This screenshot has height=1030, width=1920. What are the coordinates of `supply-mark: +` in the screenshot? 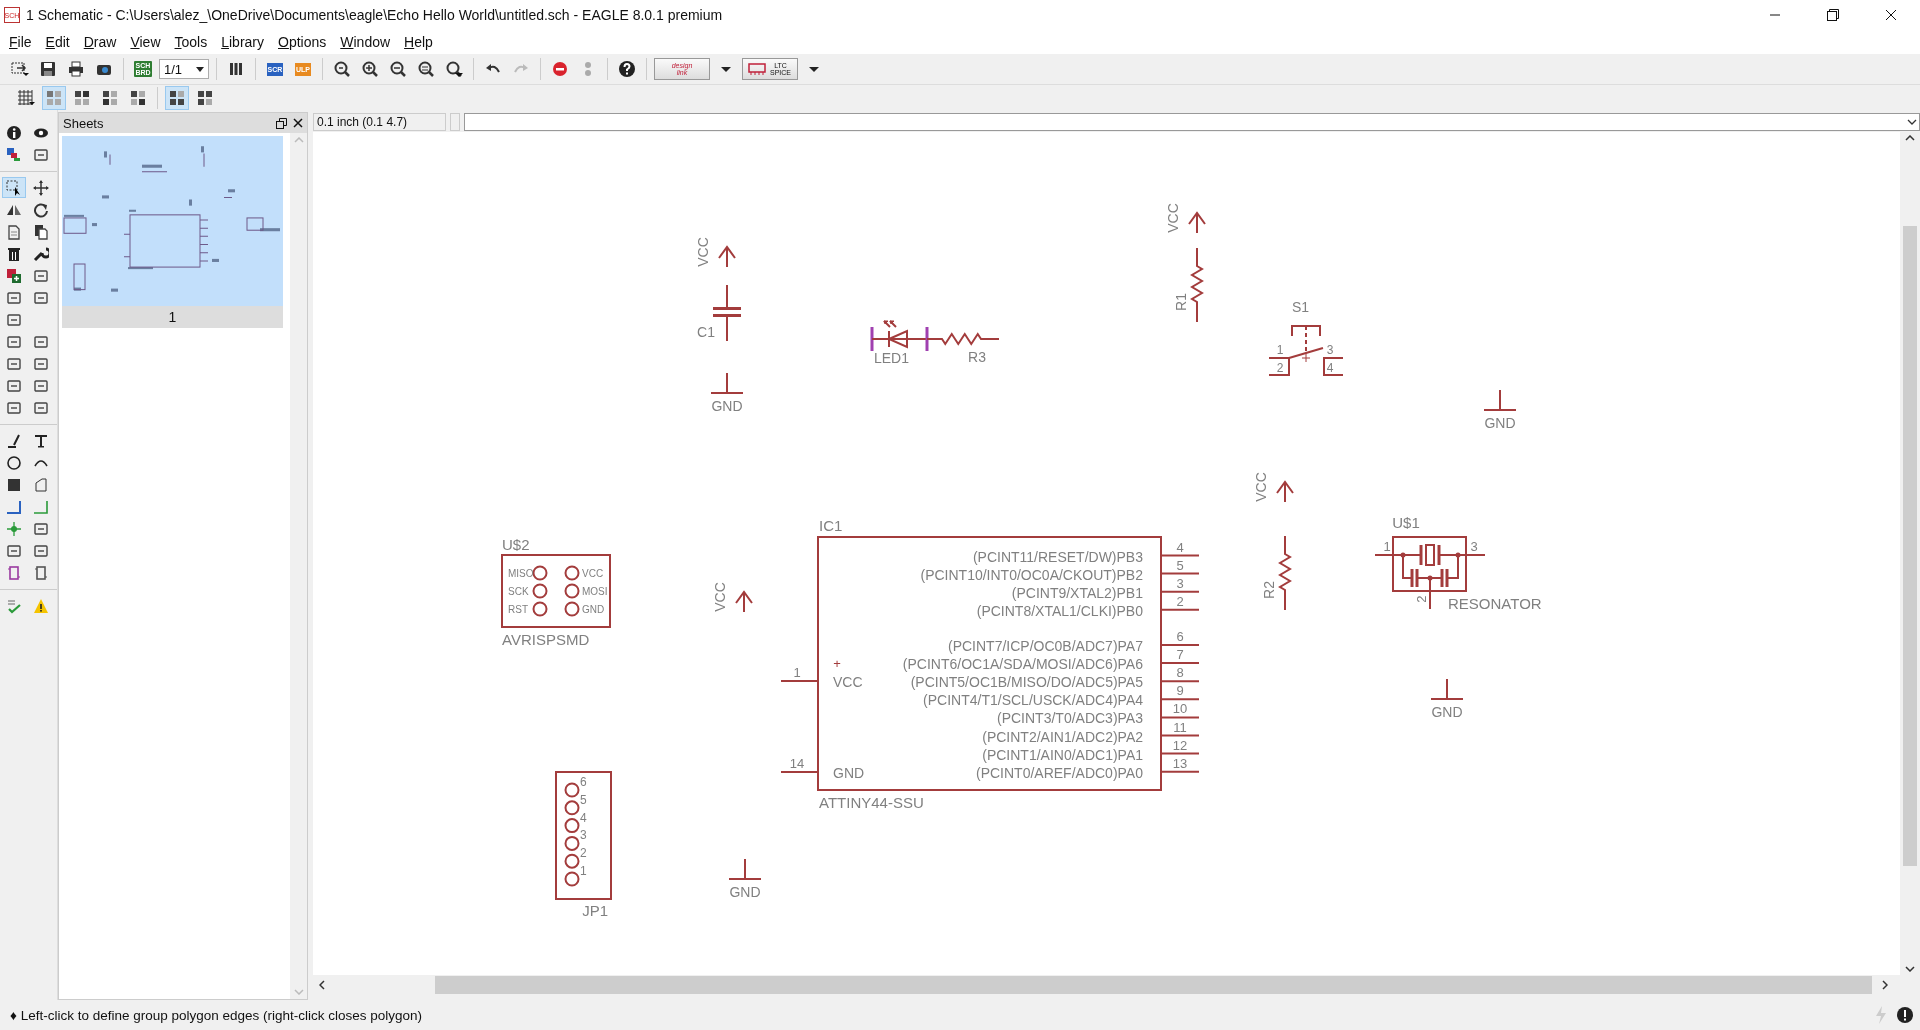 It's located at (837, 663).